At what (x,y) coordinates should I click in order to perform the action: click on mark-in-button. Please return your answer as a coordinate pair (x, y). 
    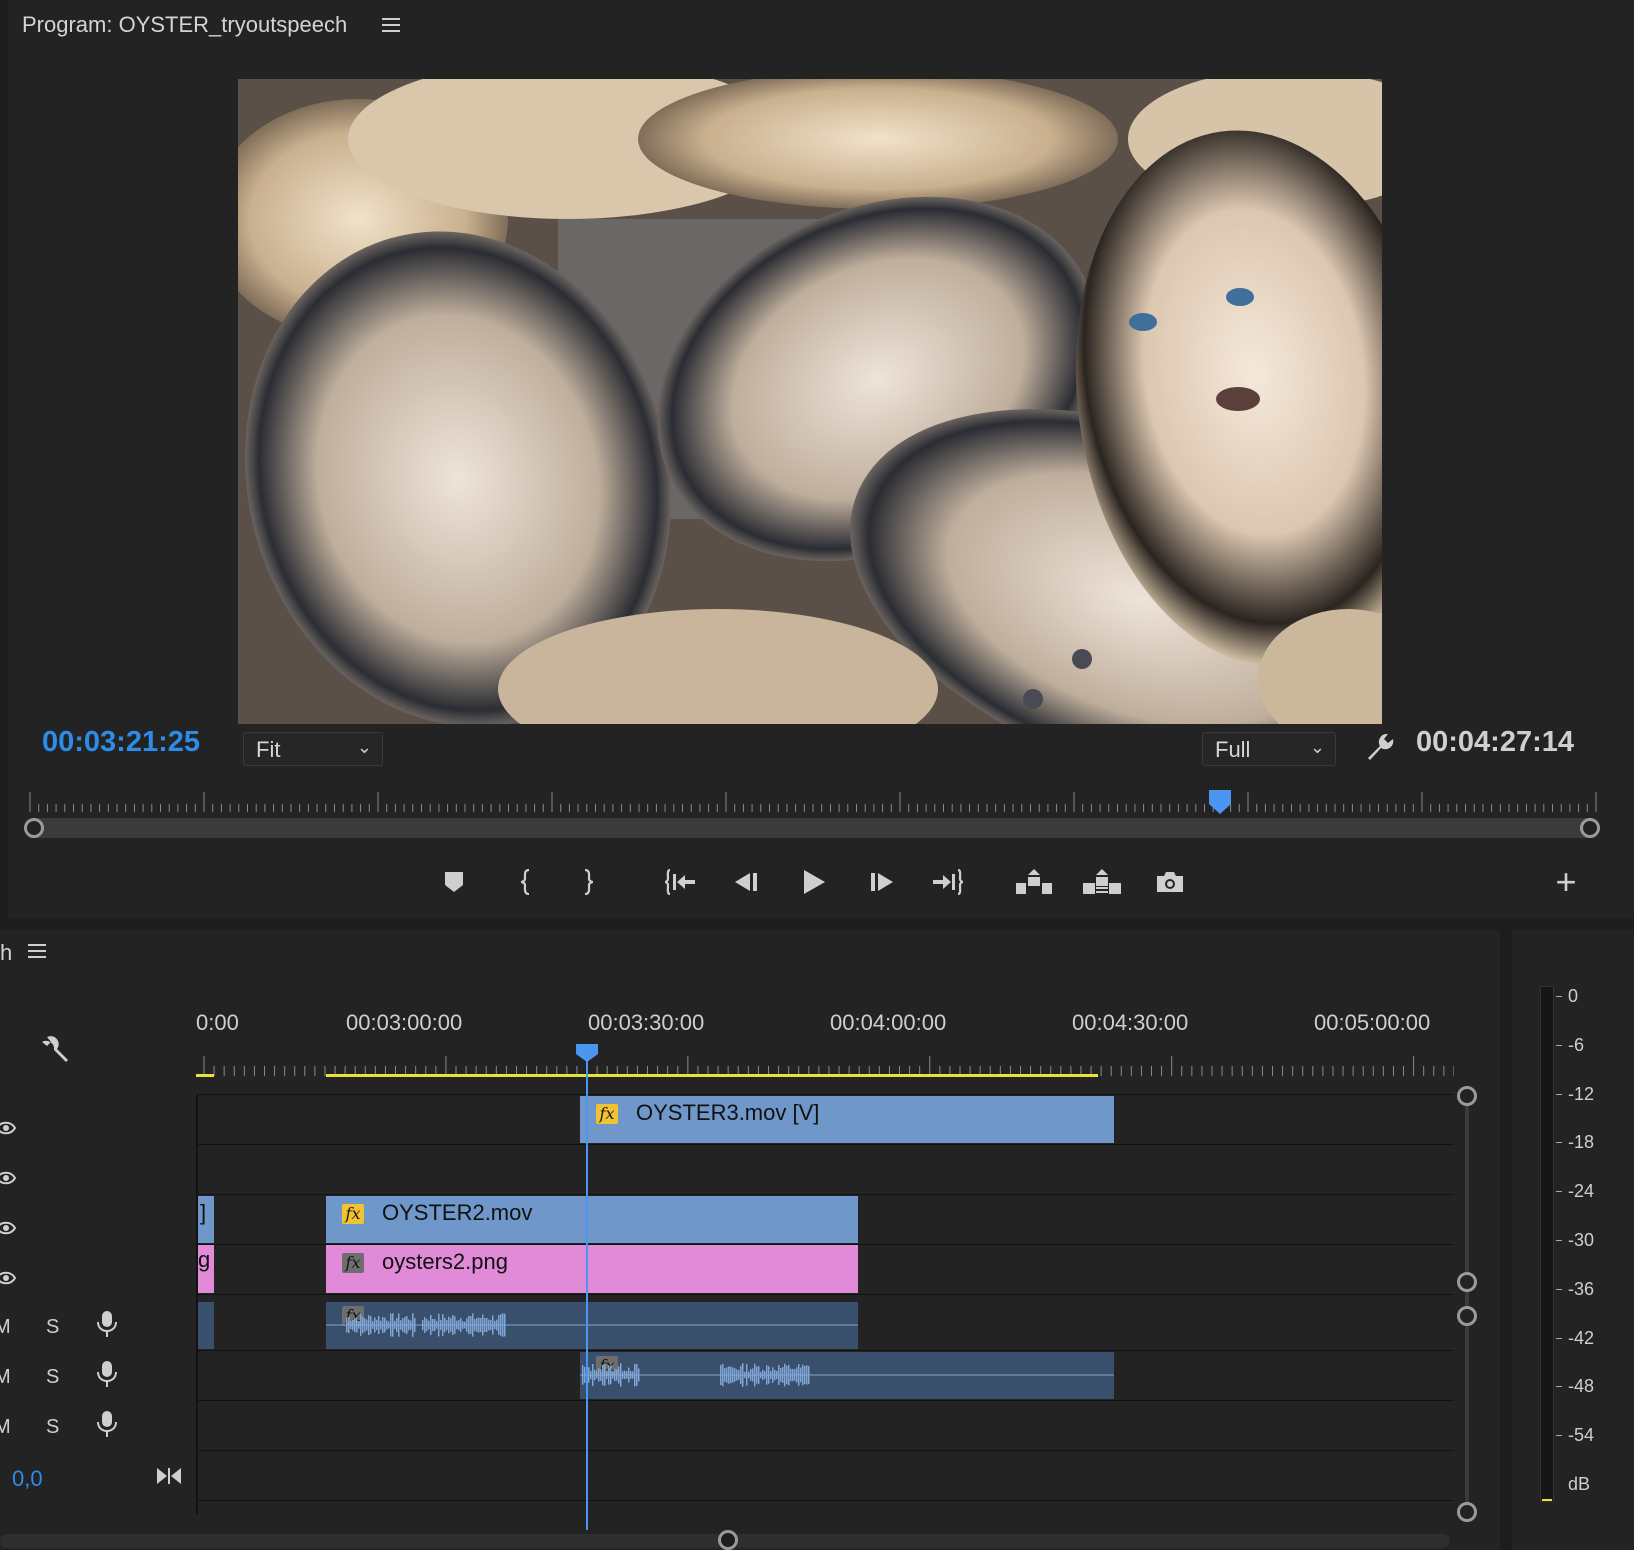
    Looking at the image, I should click on (526, 882).